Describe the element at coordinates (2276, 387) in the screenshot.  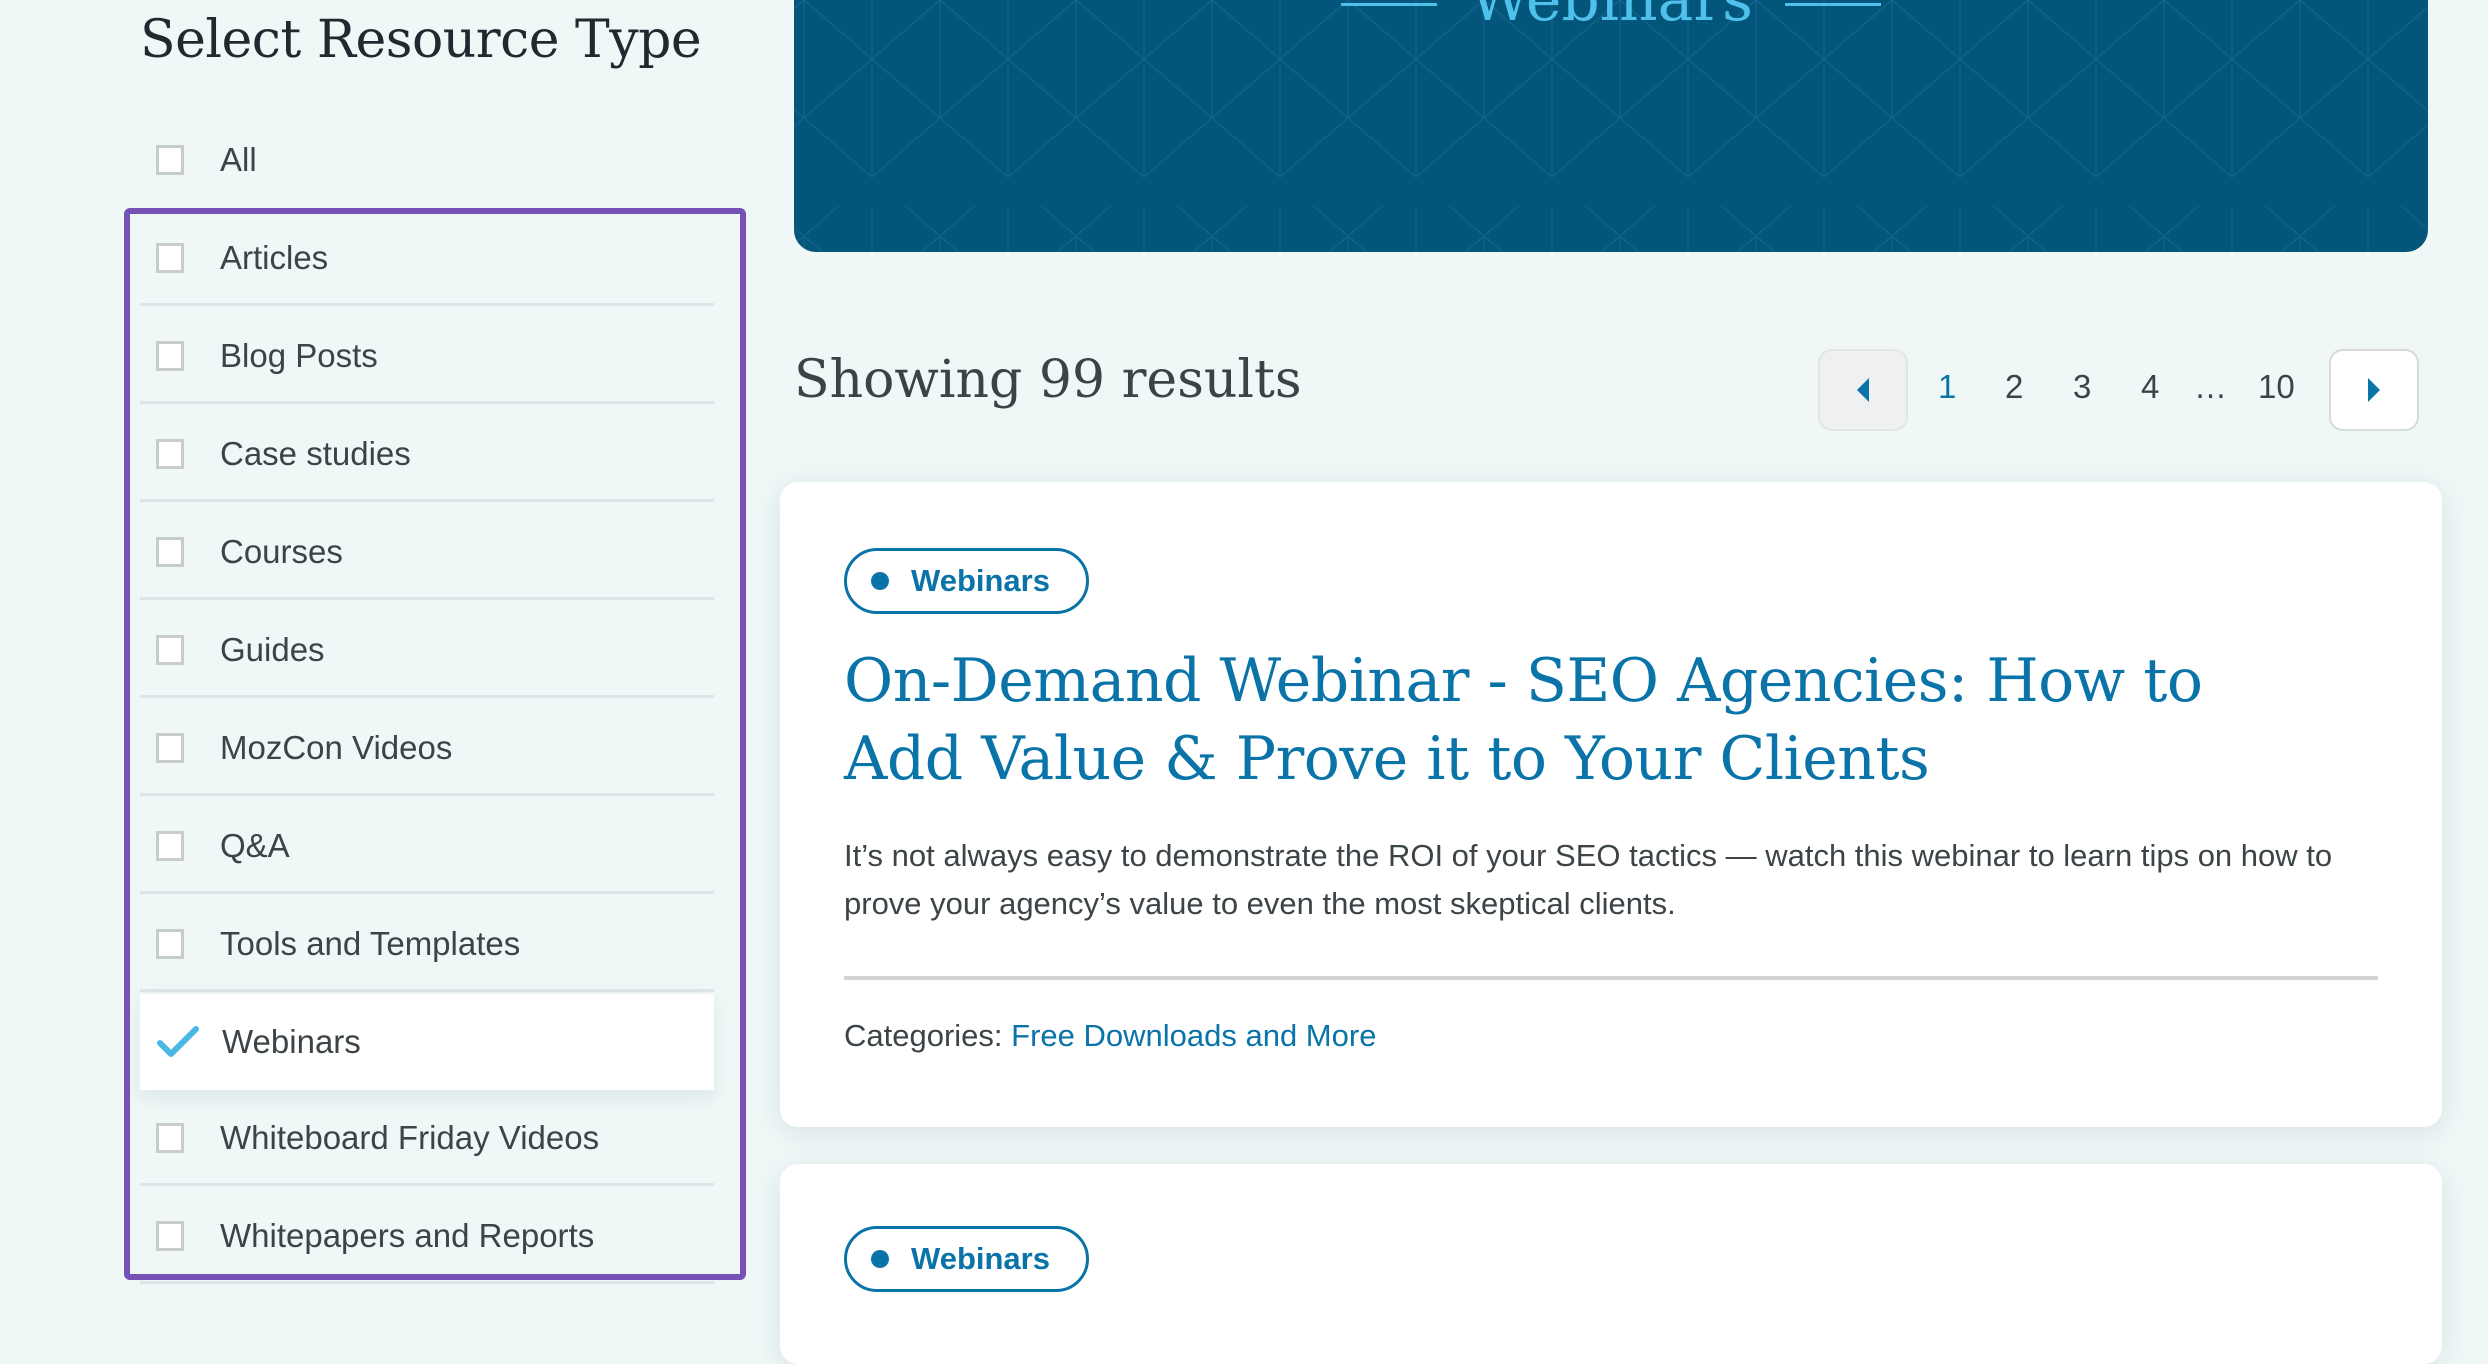
I see `page-10: 10` at that location.